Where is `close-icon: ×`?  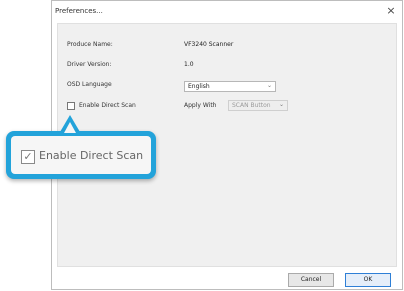
close-icon: × is located at coordinates (391, 11).